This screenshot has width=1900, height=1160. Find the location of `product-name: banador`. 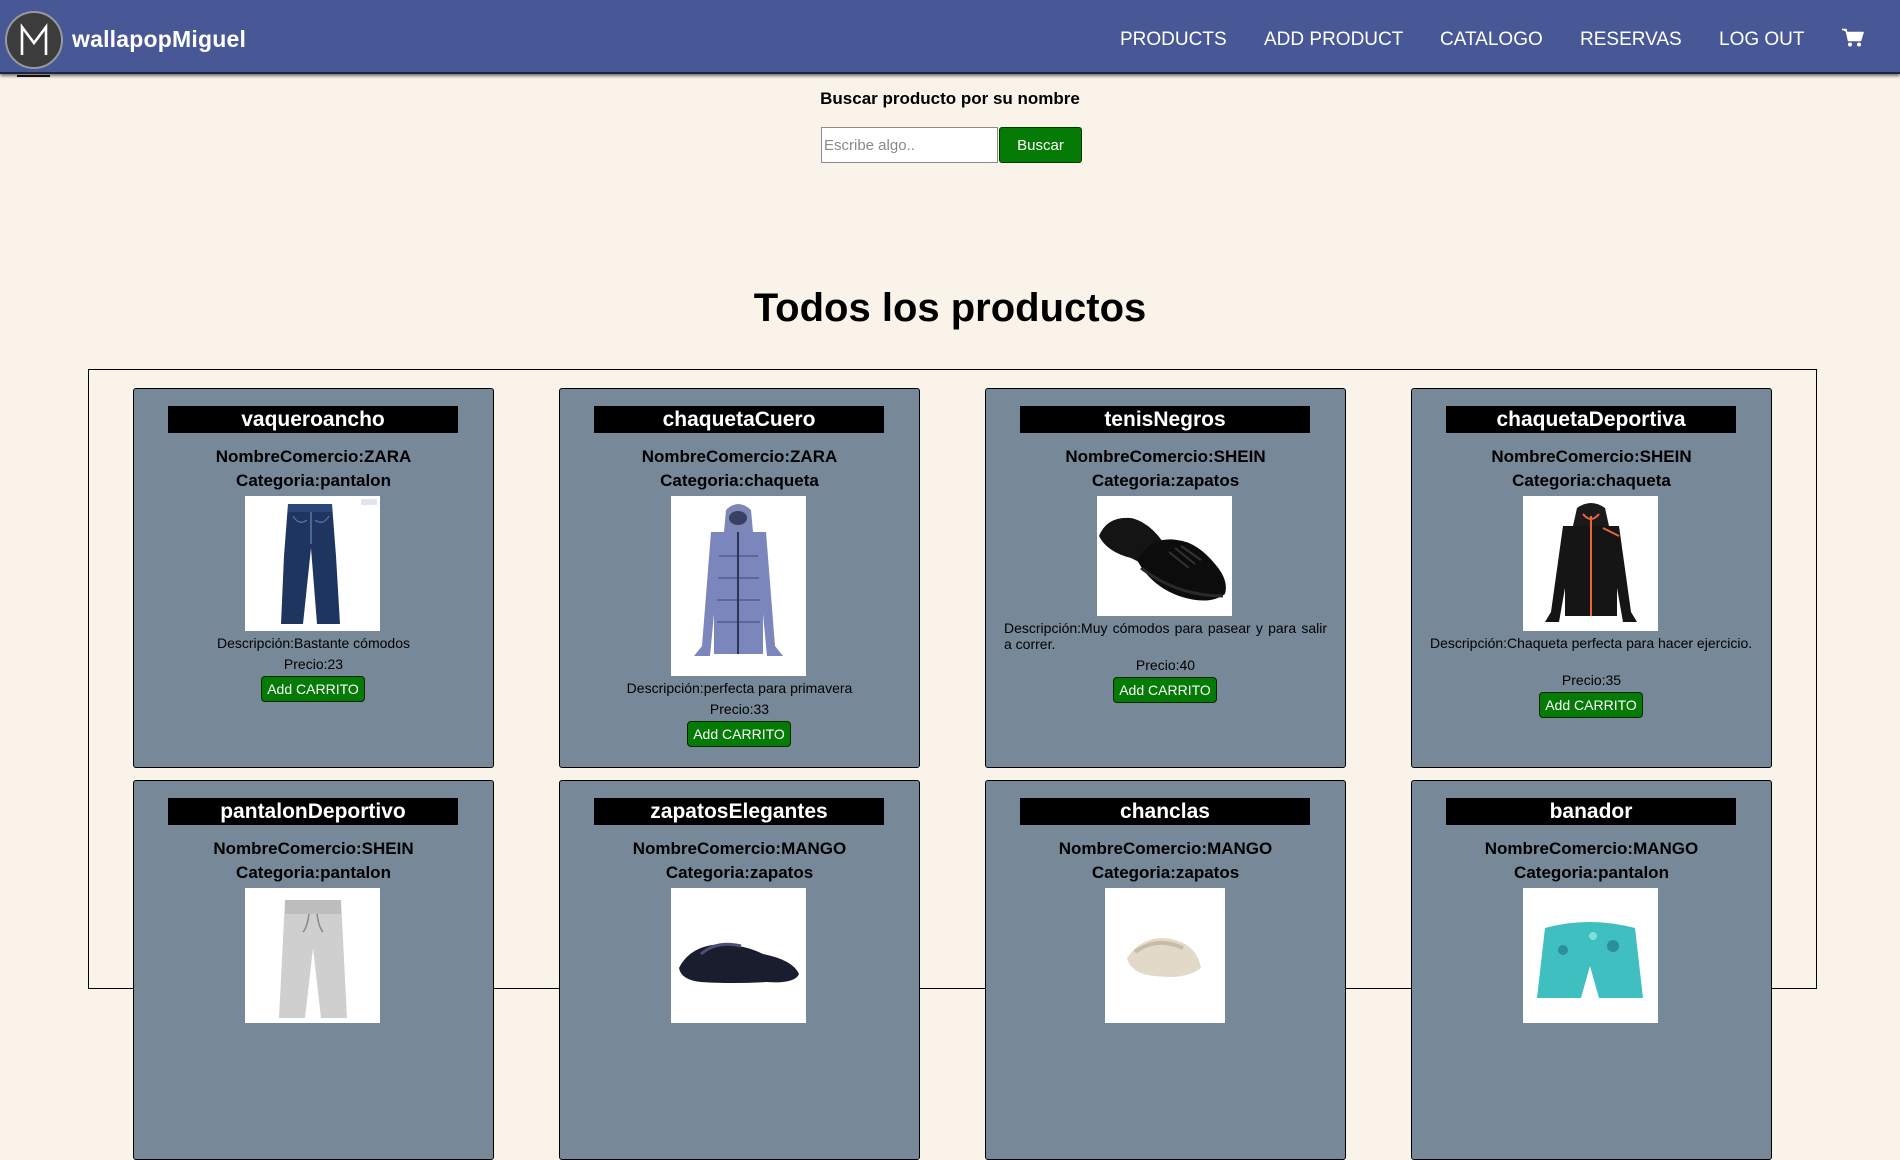

product-name: banador is located at coordinates (1591, 811).